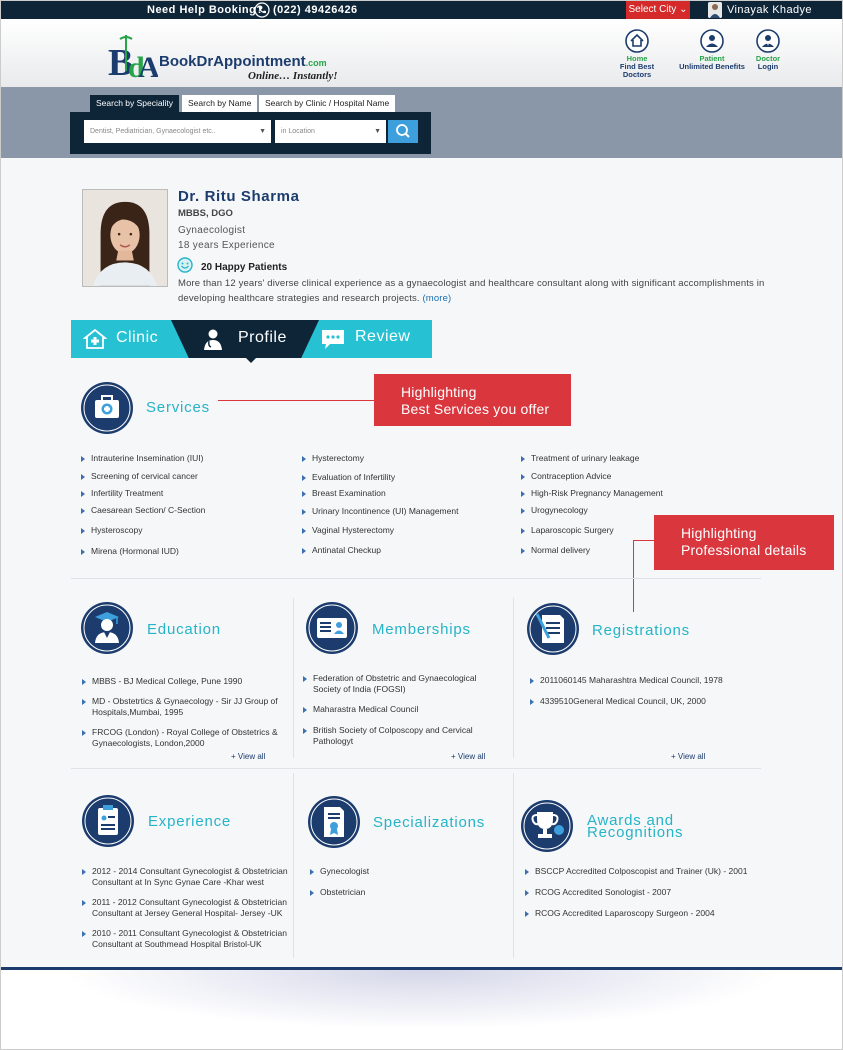 The height and width of the screenshot is (1050, 843). I want to click on list-item: Evaluation of Infertility, so click(407, 477).